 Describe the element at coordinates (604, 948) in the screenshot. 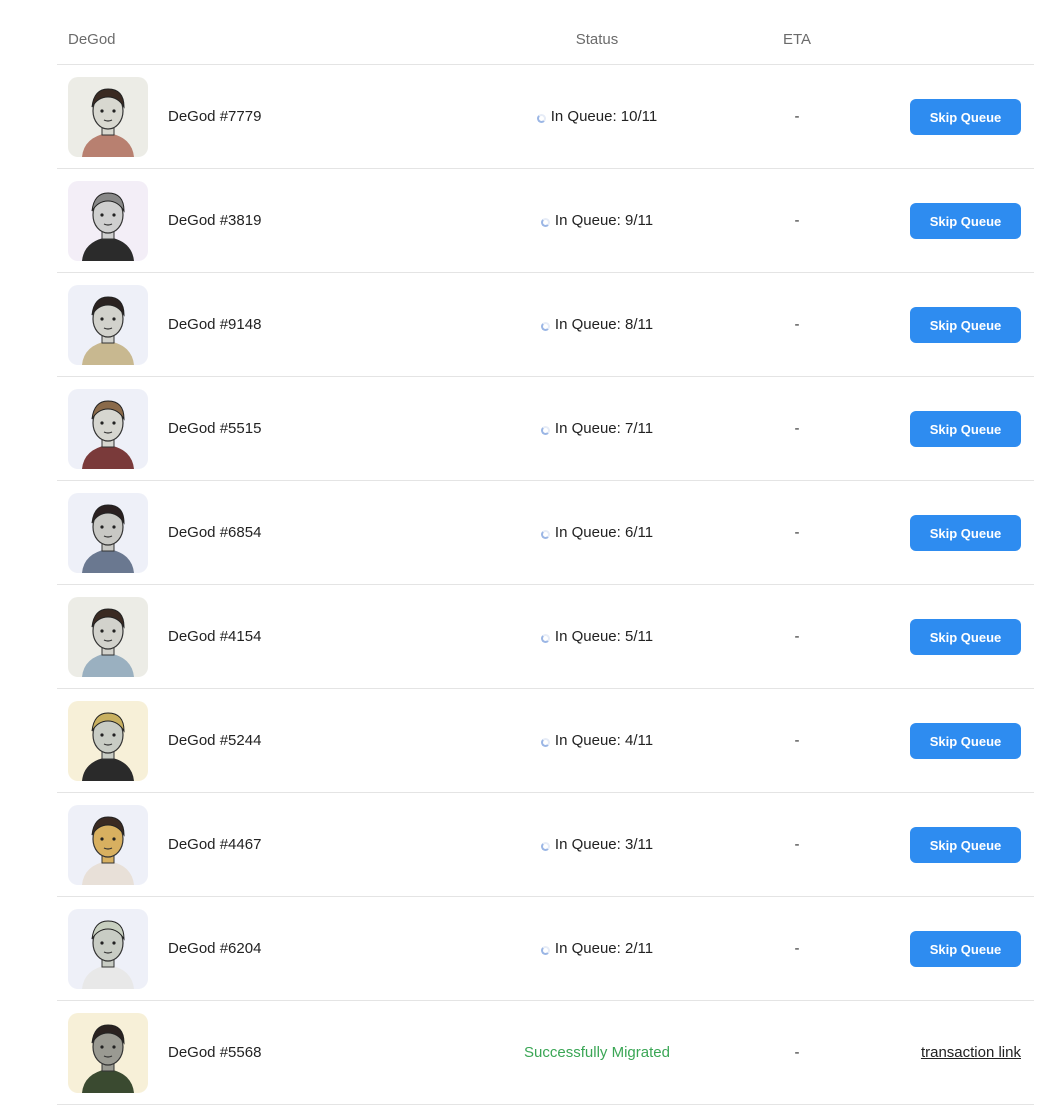

I see `status-text: In Queue: 2/11` at that location.